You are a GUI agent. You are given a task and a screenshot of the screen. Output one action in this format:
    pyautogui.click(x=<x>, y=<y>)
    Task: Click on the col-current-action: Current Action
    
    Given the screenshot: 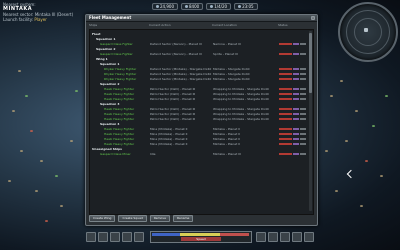 What is the action you would take?
    pyautogui.click(x=160, y=25)
    